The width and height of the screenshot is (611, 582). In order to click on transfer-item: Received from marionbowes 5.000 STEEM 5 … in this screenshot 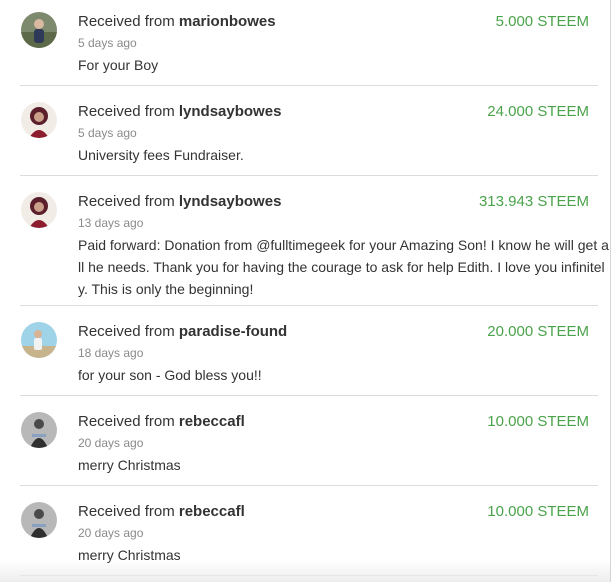, I will do `click(305, 43)`.